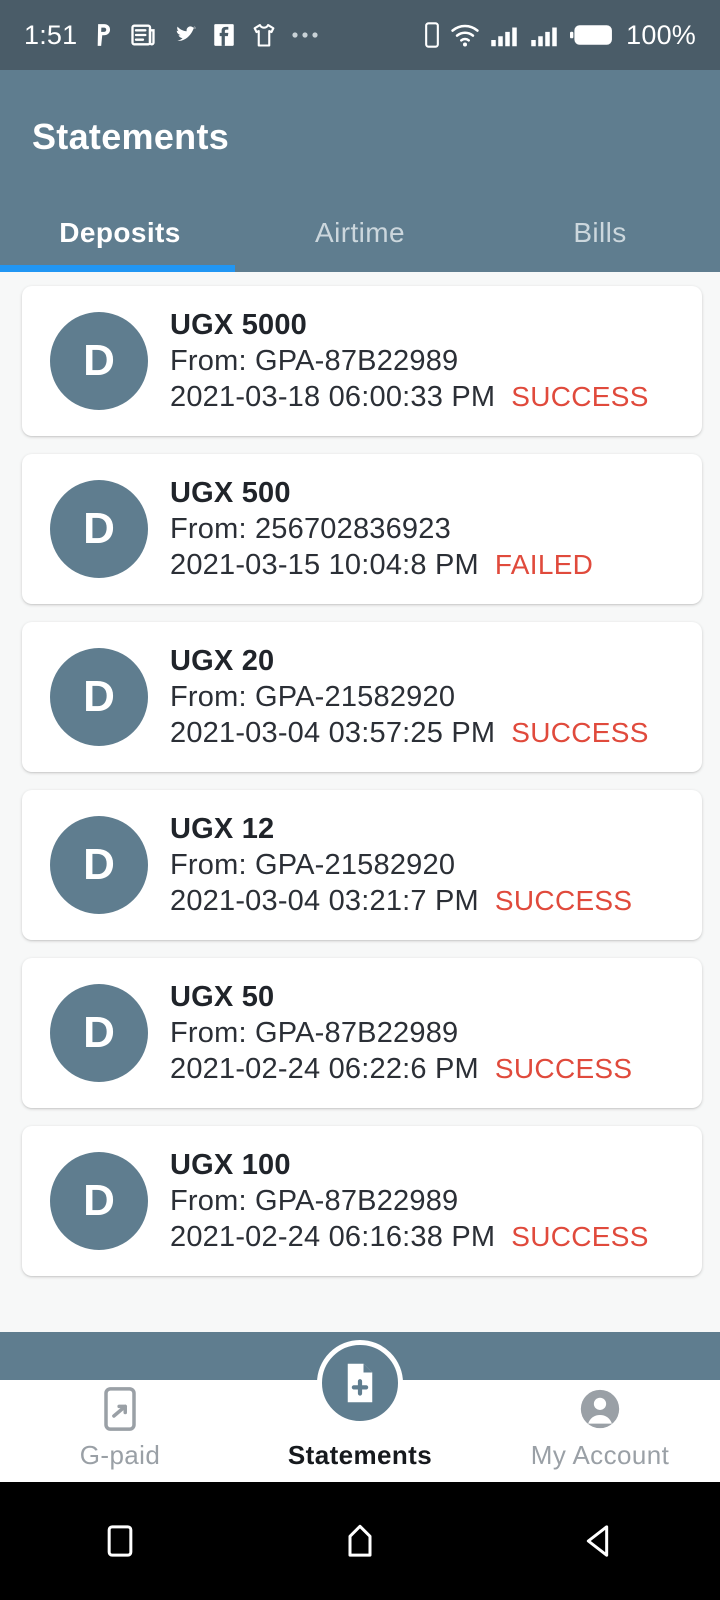 The width and height of the screenshot is (720, 1600). What do you see at coordinates (600, 1541) in the screenshot?
I see `back-triangle-icon` at bounding box center [600, 1541].